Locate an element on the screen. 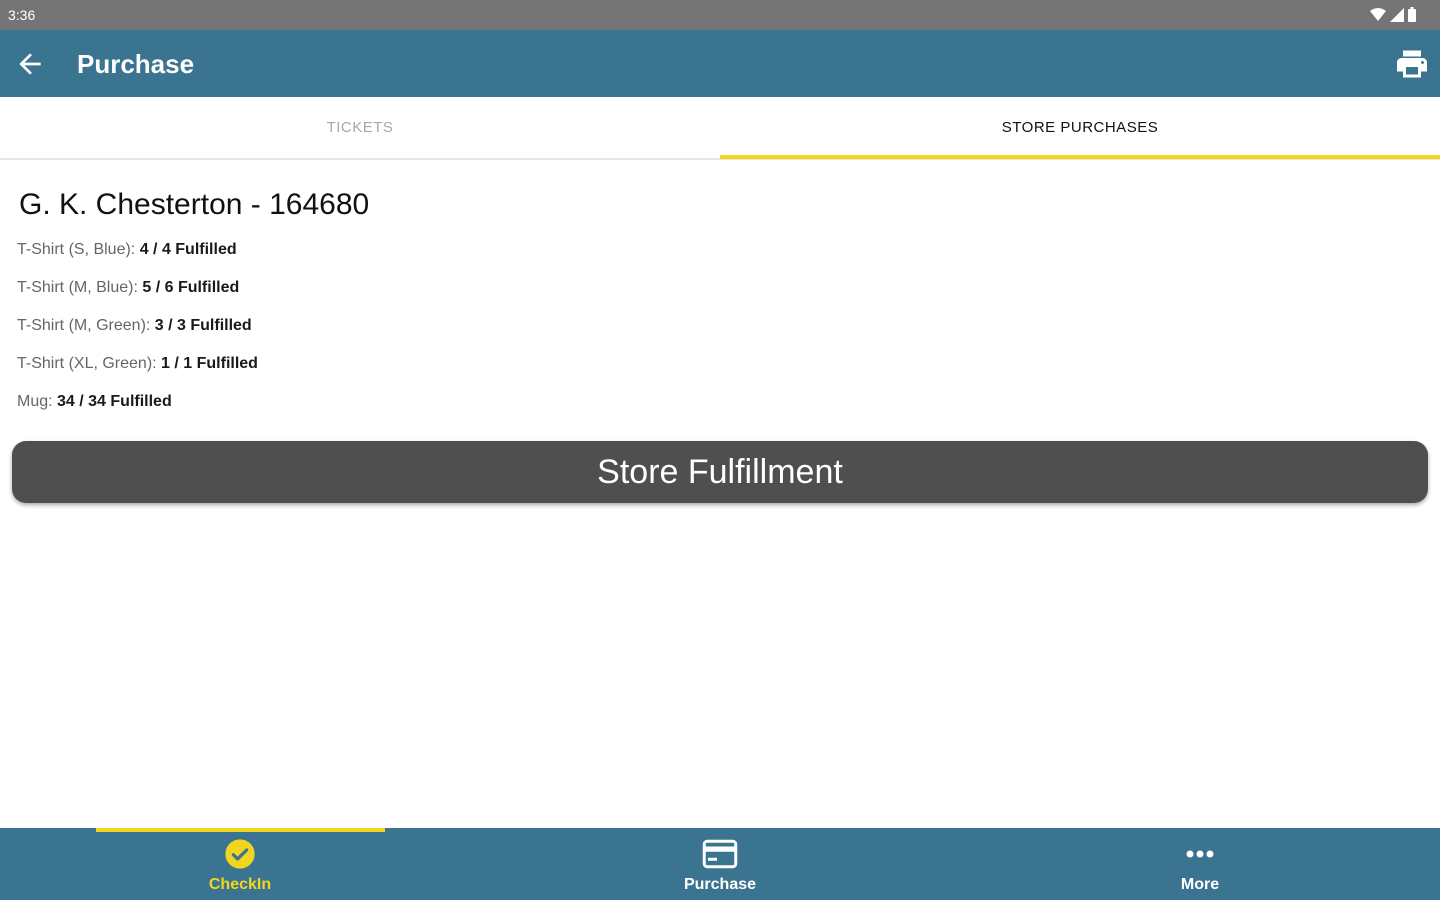 The width and height of the screenshot is (1440, 900). print-button is located at coordinates (1412, 64).